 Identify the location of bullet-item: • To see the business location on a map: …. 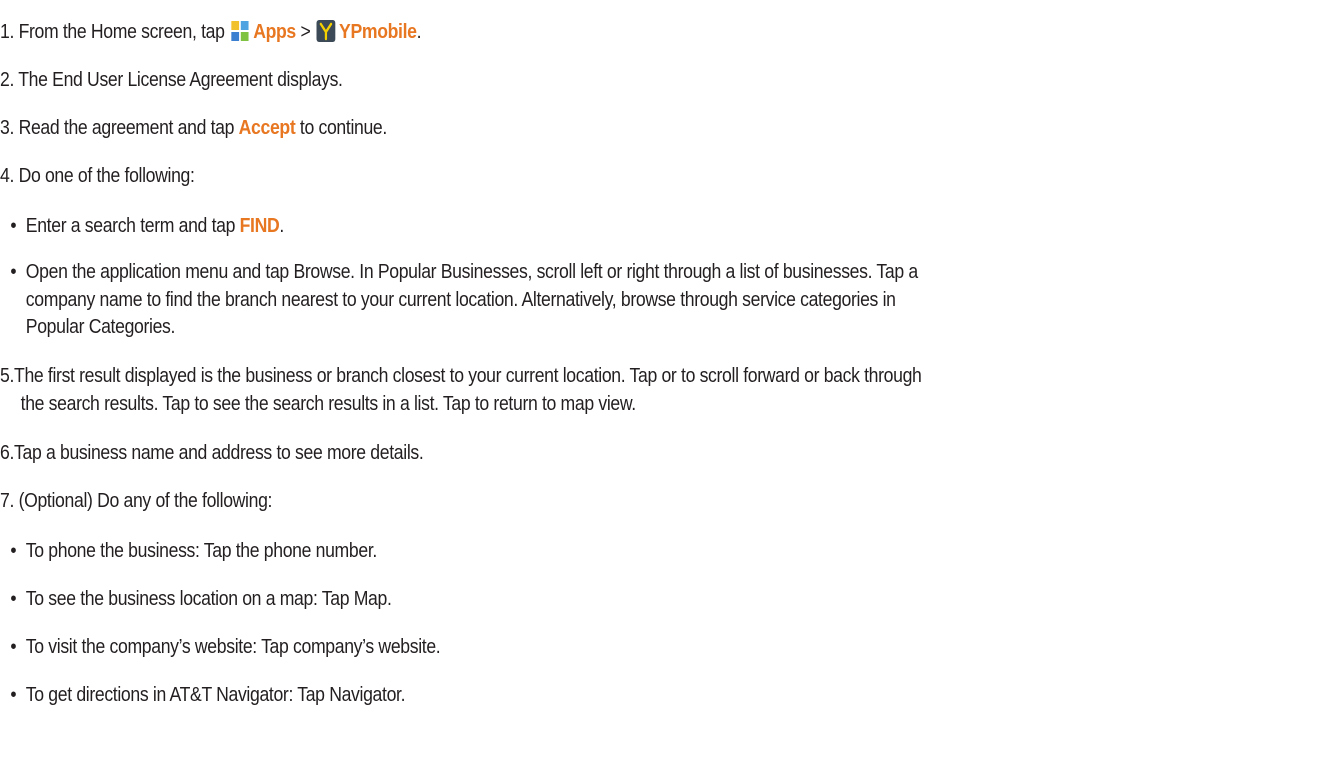
(196, 599).